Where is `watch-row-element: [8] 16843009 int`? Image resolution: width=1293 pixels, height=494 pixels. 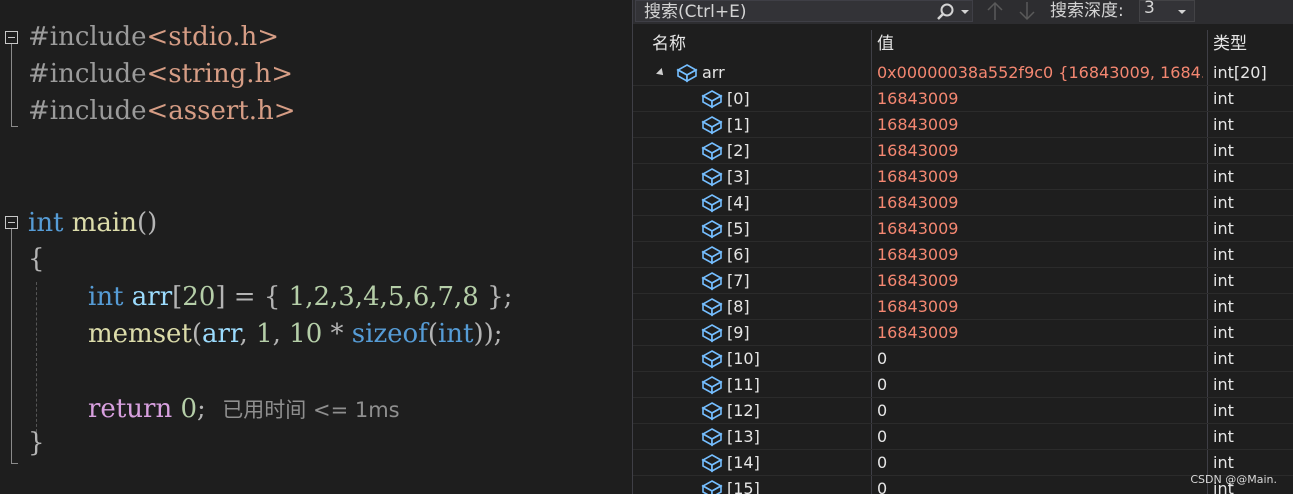
watch-row-element: [8] 16843009 int is located at coordinates (963, 307).